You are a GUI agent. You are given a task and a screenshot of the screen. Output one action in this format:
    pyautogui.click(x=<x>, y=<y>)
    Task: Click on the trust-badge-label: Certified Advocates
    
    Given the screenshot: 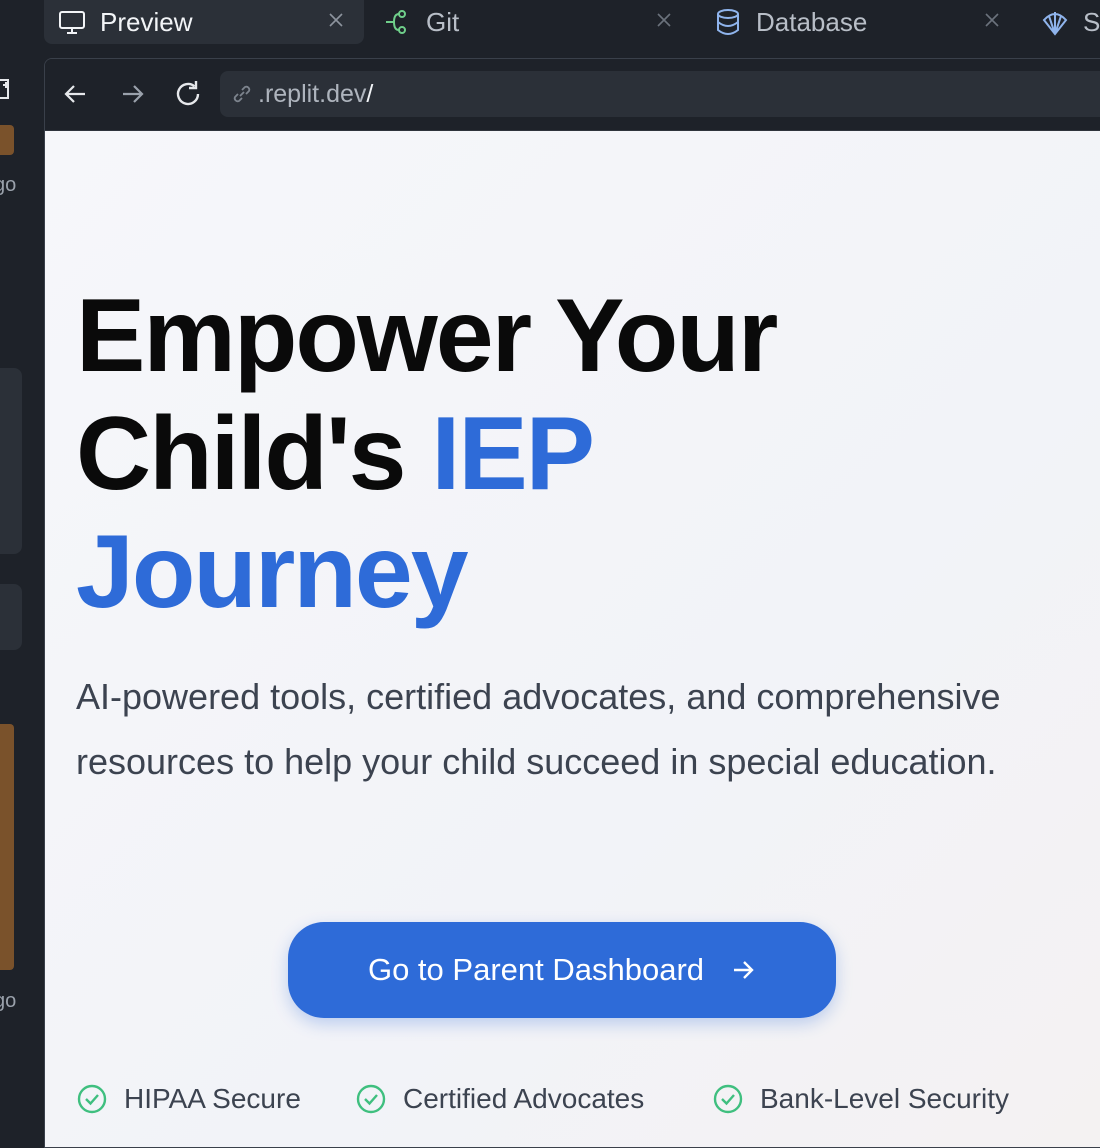 What is the action you would take?
    pyautogui.click(x=524, y=1098)
    